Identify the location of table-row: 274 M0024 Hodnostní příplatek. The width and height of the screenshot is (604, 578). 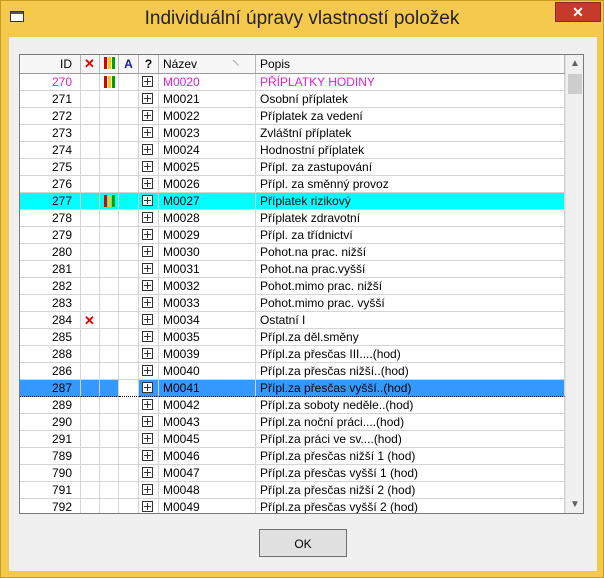
(292, 150).